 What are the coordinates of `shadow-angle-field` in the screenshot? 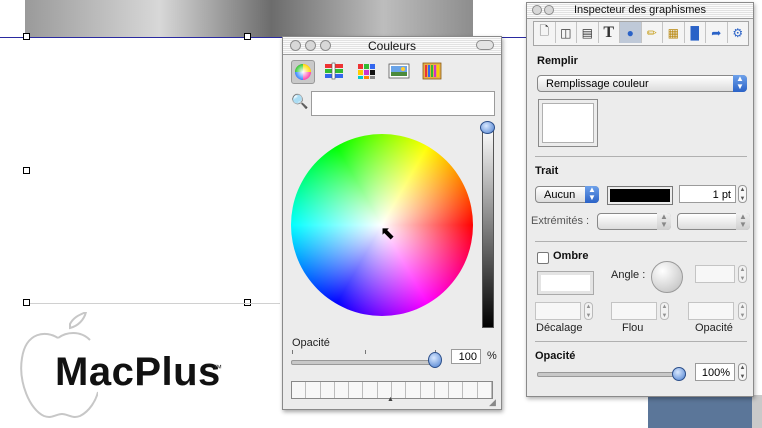 It's located at (715, 274).